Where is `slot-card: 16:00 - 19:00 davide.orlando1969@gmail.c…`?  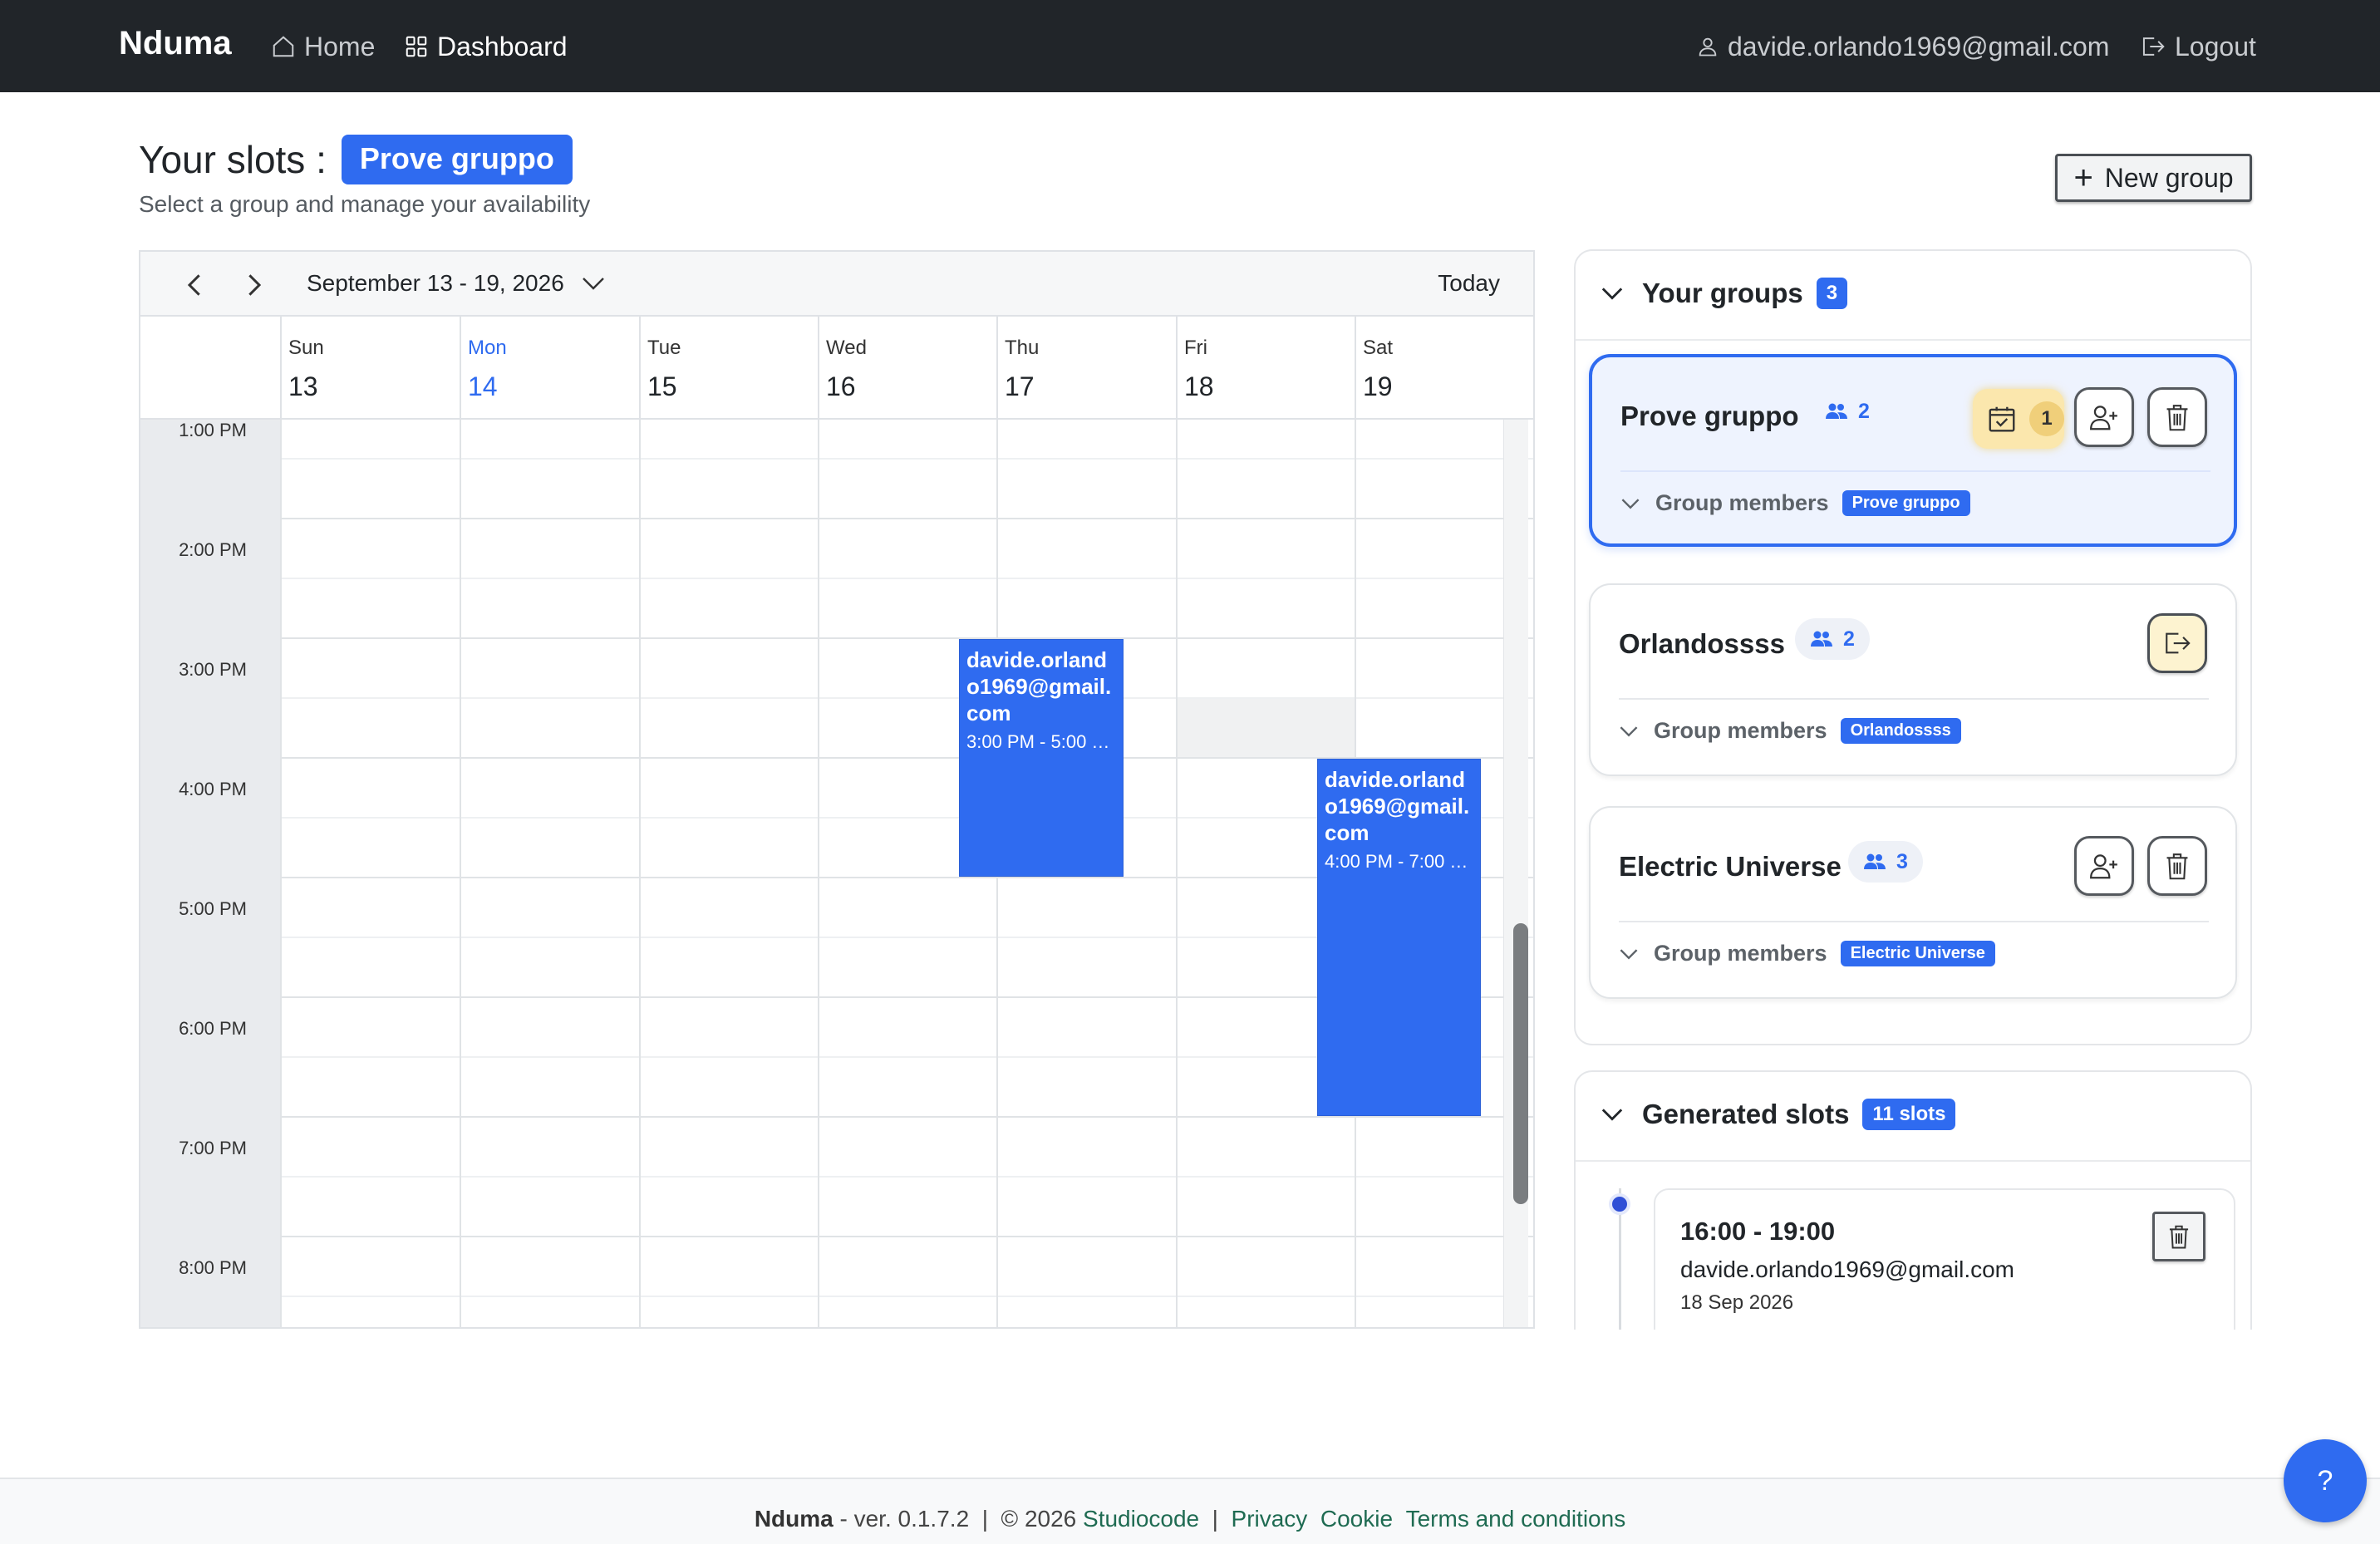
slot-card: 16:00 - 19:00 davide.orlando1969@gmail.c… is located at coordinates (1945, 1259).